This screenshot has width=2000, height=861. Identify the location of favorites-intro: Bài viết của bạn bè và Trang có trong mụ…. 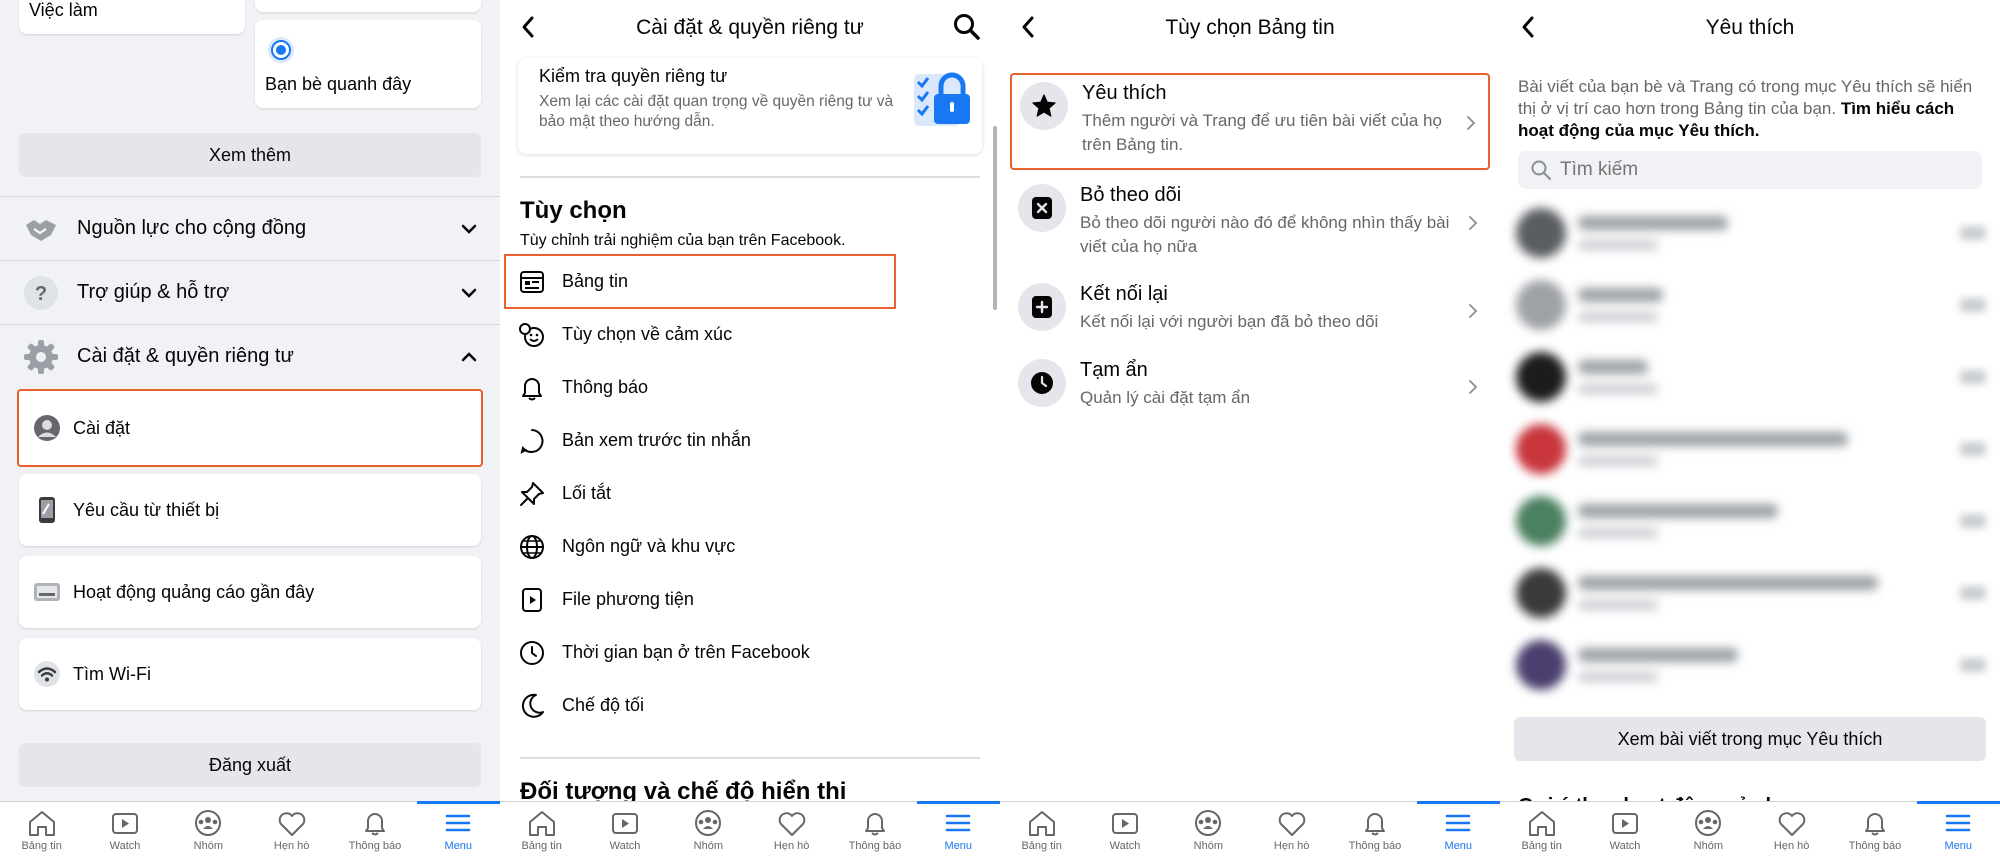
(1753, 109).